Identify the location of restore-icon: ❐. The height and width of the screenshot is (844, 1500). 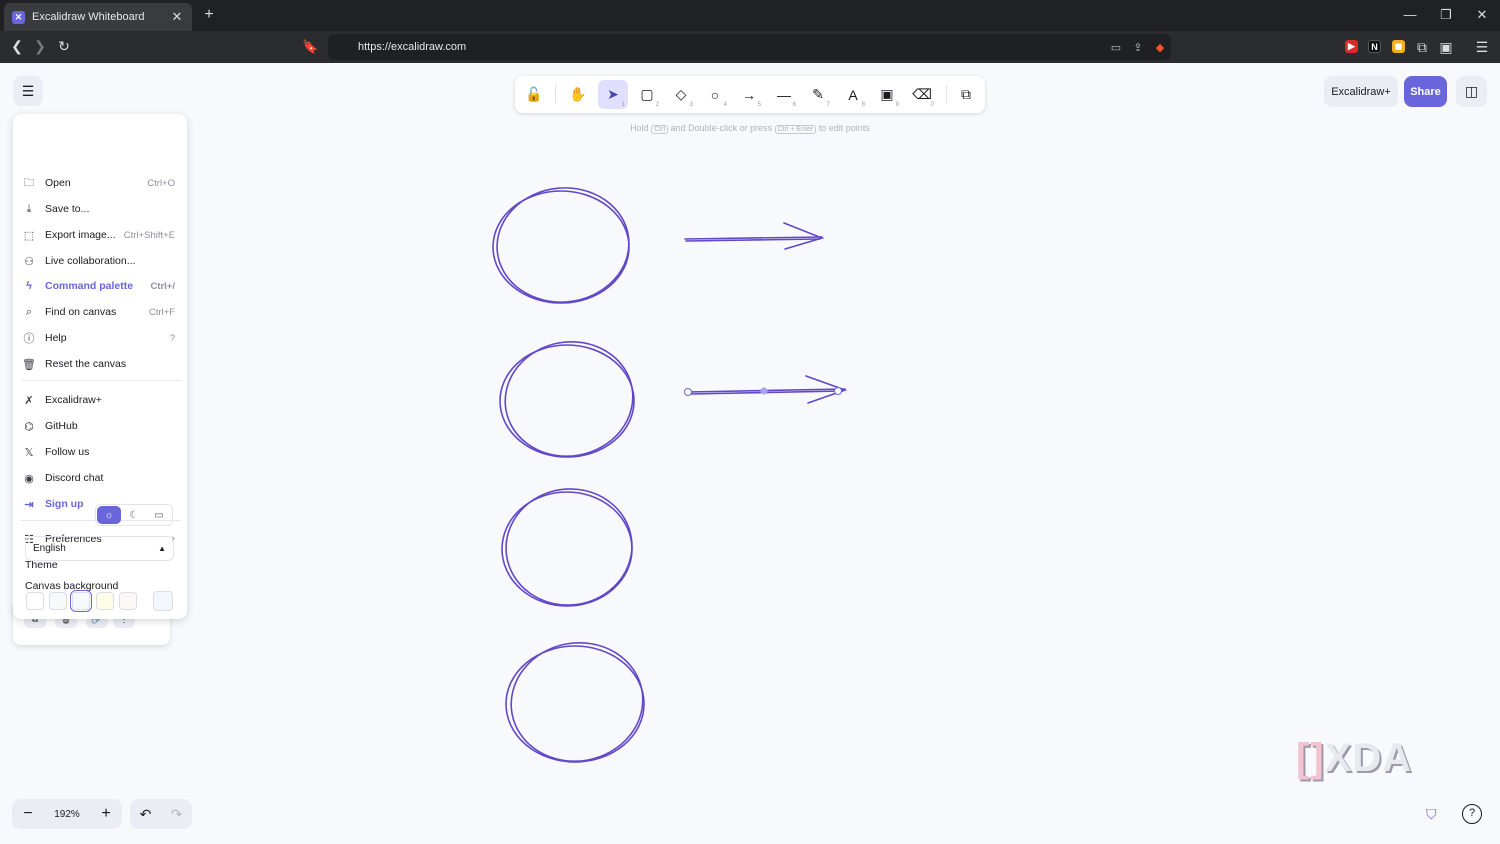
(1446, 15).